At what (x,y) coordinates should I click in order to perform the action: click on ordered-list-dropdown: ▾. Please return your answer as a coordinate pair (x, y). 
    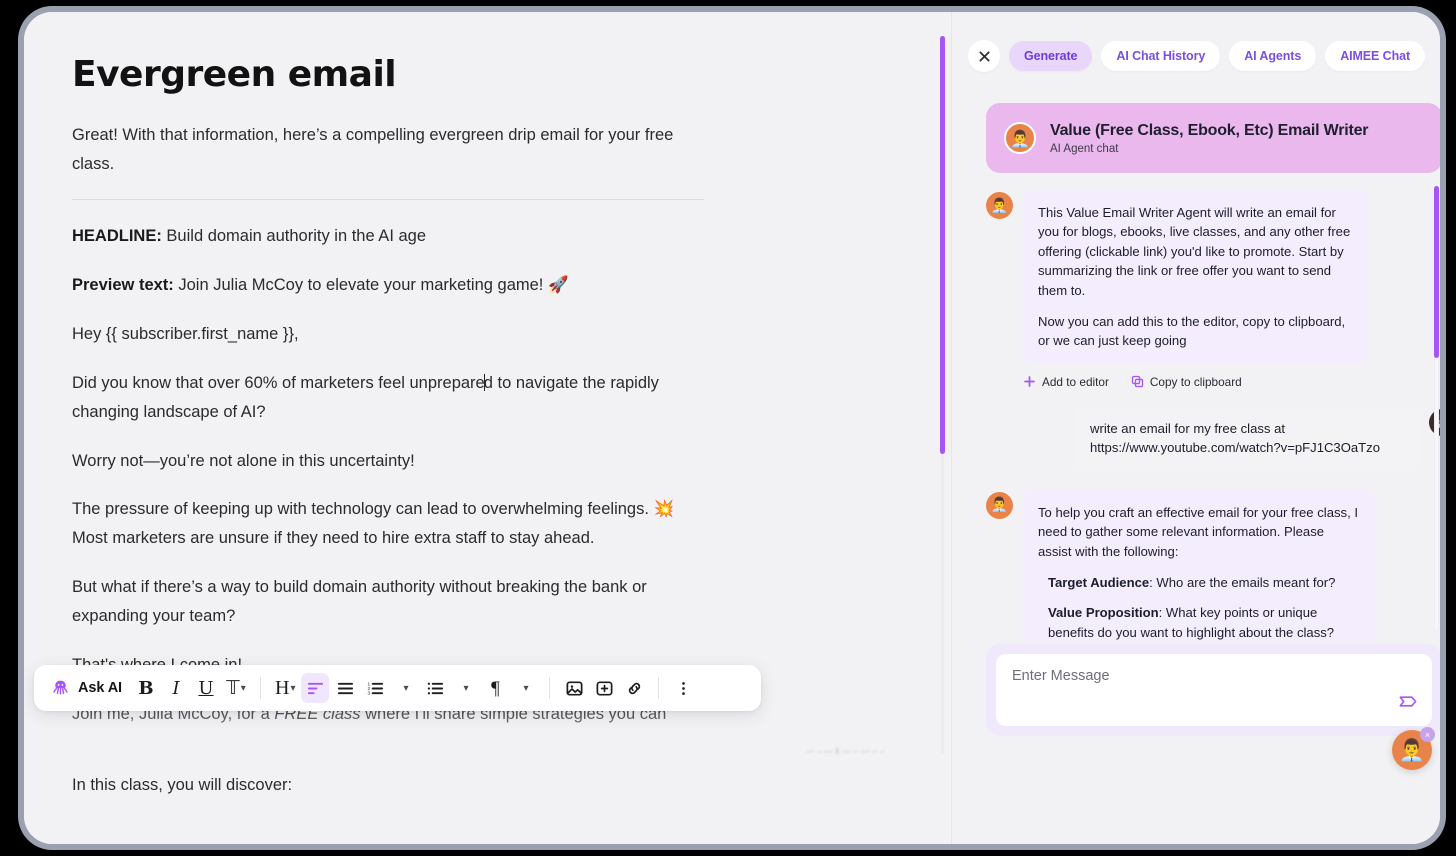
    Looking at the image, I should click on (405, 688).